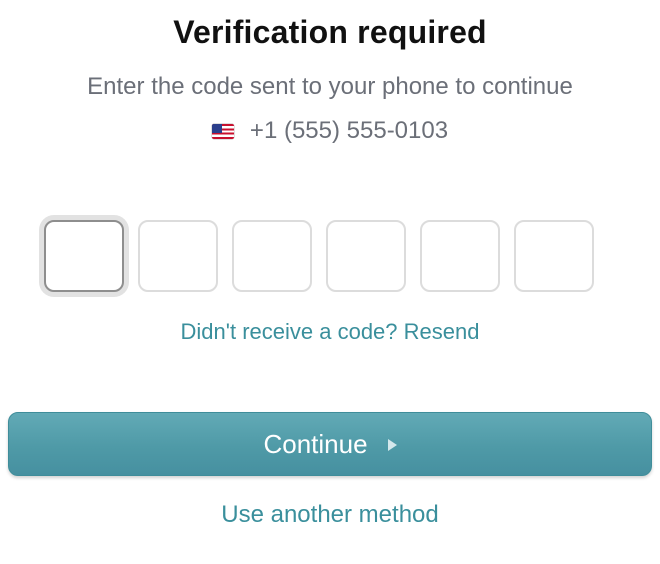  I want to click on code-digit-3-input, so click(272, 256).